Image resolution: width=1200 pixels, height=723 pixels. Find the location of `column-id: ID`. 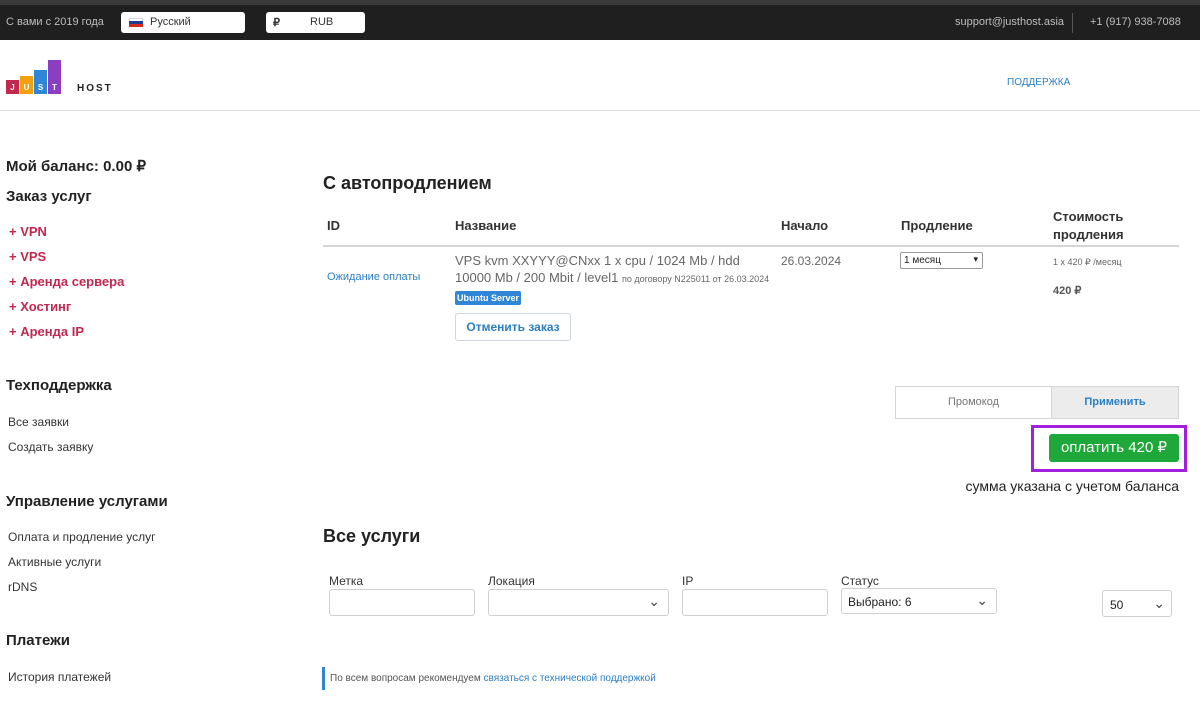

column-id: ID is located at coordinates (333, 225).